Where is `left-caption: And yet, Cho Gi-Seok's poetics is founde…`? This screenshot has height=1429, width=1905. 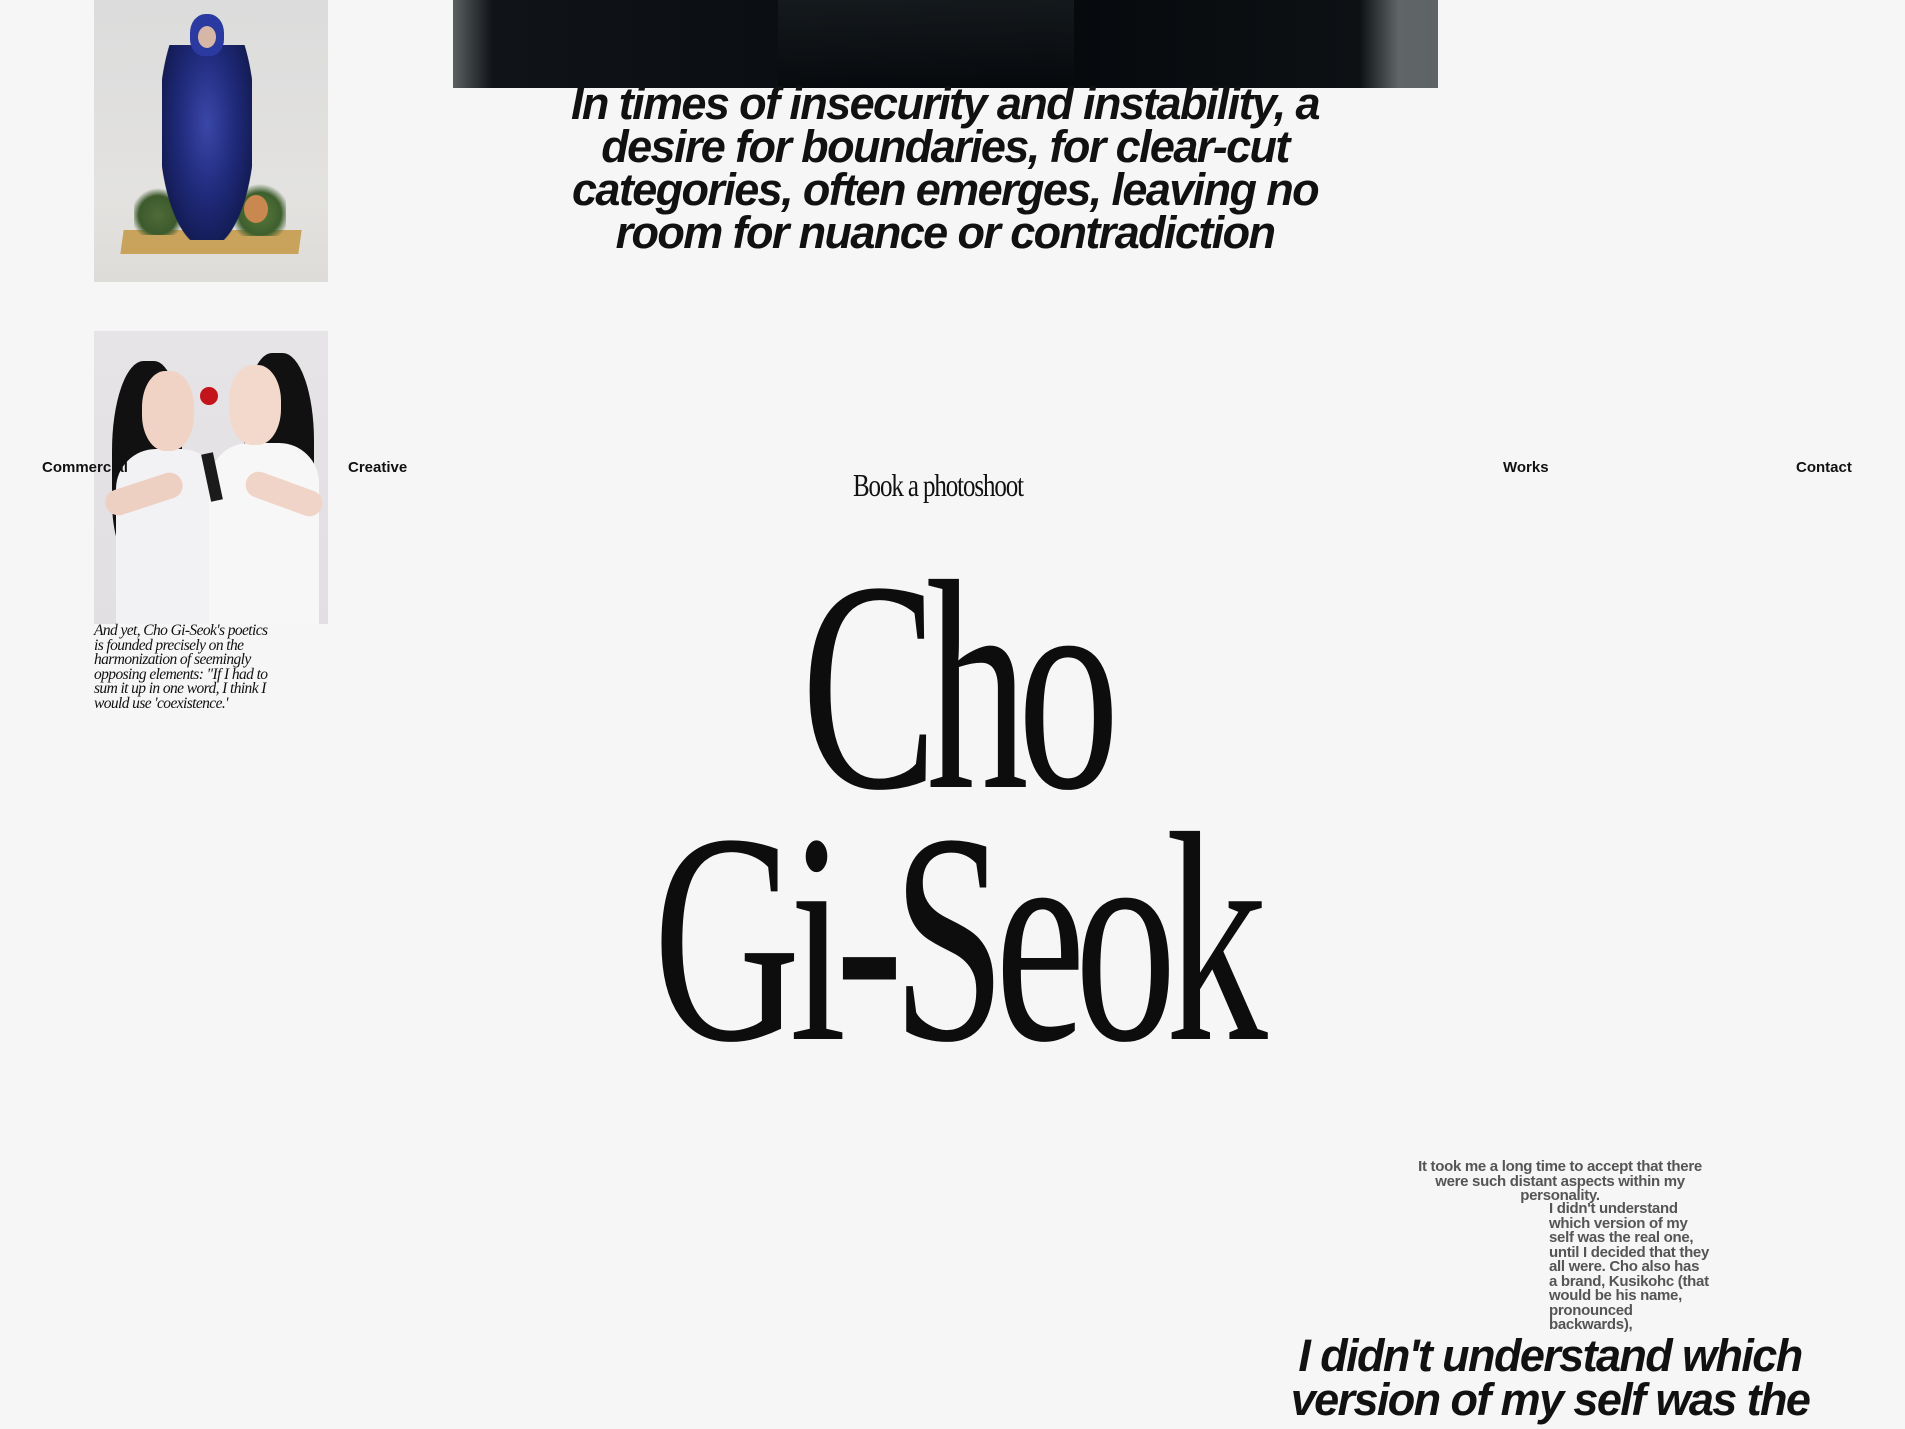
left-caption: And yet, Cho Gi-Seok's poetics is founde… is located at coordinates (181, 667).